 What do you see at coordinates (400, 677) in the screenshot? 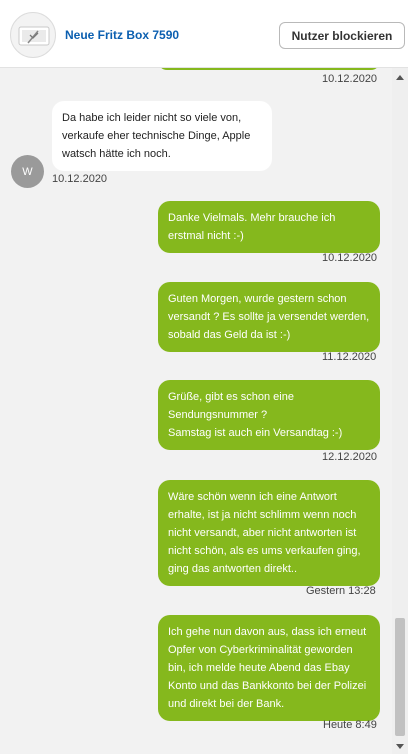
I see `scrollbar-thumb` at bounding box center [400, 677].